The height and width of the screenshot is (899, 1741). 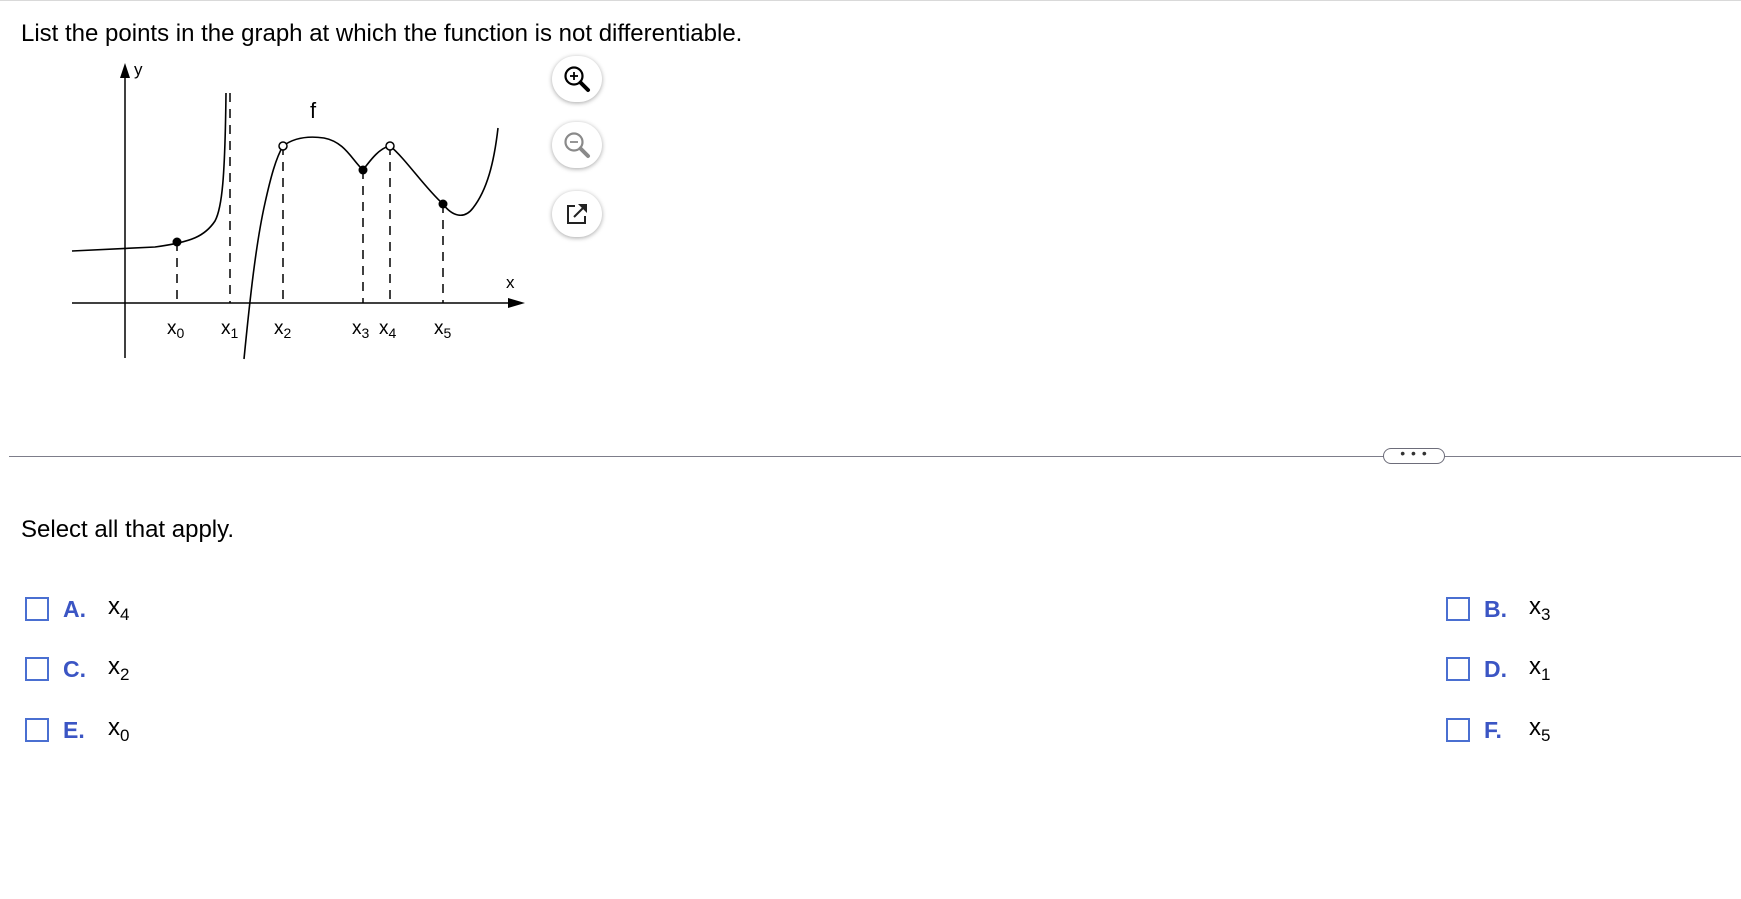 I want to click on section-divider, so click(x=875, y=456).